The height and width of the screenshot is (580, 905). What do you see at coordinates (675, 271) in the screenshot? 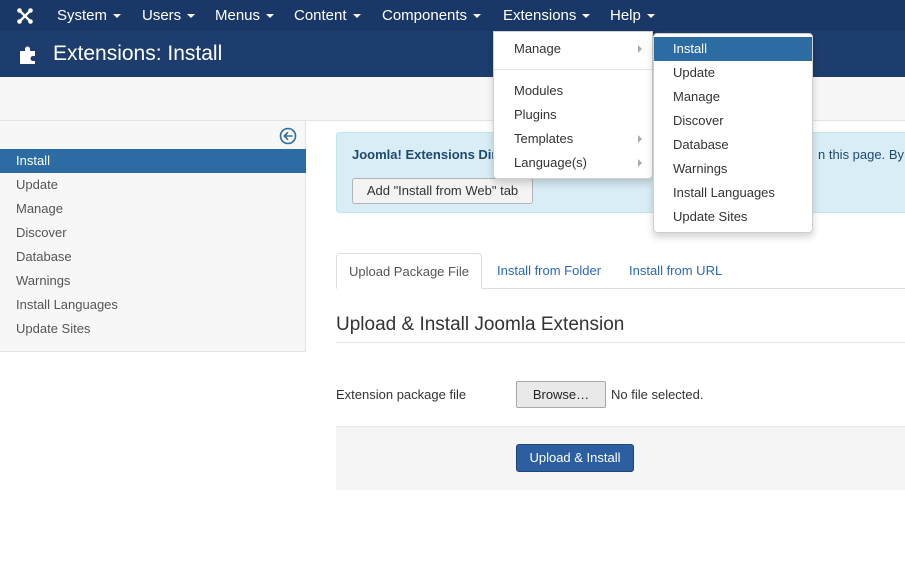
I see `tab-install-from-url: Install from URL` at bounding box center [675, 271].